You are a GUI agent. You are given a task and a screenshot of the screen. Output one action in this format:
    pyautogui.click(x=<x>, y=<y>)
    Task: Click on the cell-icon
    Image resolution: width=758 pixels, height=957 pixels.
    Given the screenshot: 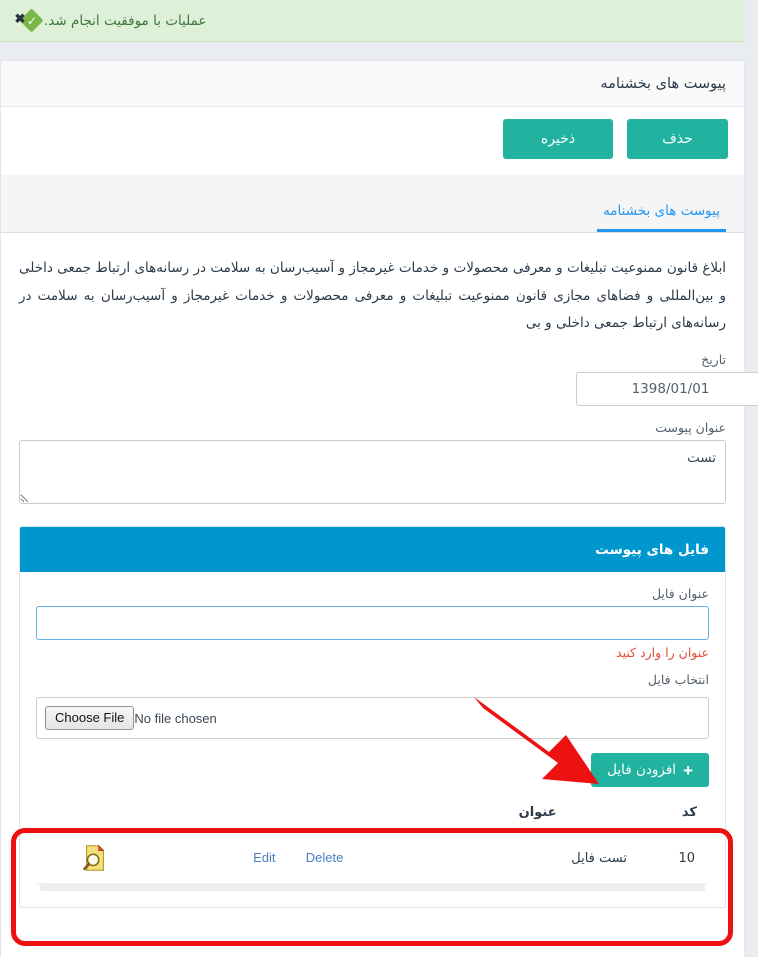 What is the action you would take?
    pyautogui.click(x=95, y=858)
    